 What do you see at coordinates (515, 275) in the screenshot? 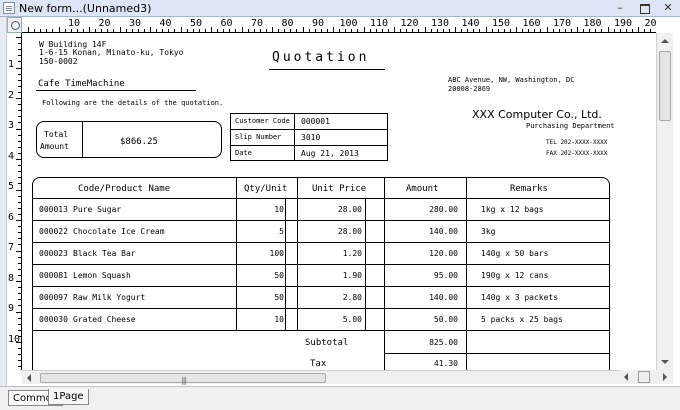
I see `item-remarks: 190g x 12 cans` at bounding box center [515, 275].